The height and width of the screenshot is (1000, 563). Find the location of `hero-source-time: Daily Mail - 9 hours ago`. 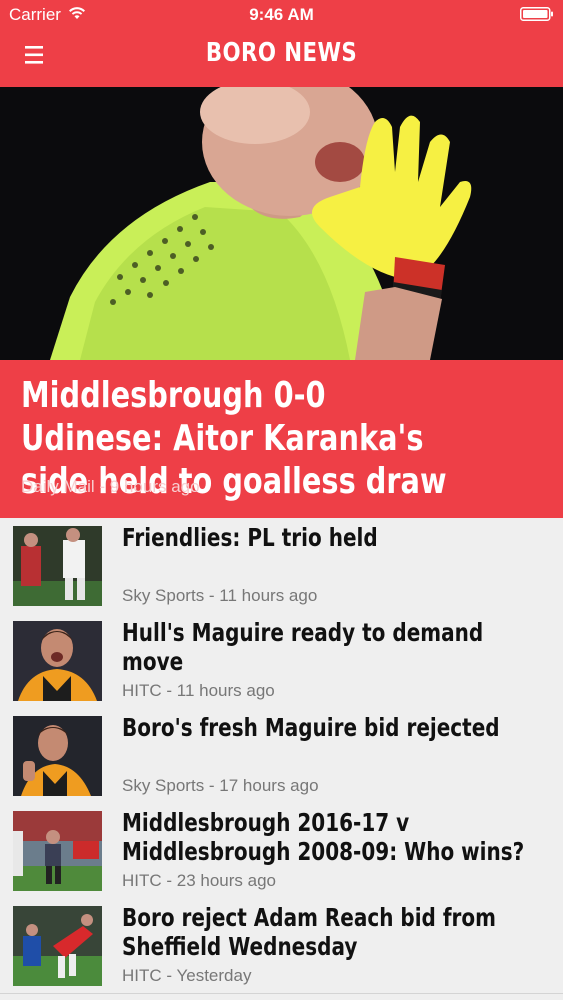

hero-source-time: Daily Mail - 9 hours ago is located at coordinates (110, 486).